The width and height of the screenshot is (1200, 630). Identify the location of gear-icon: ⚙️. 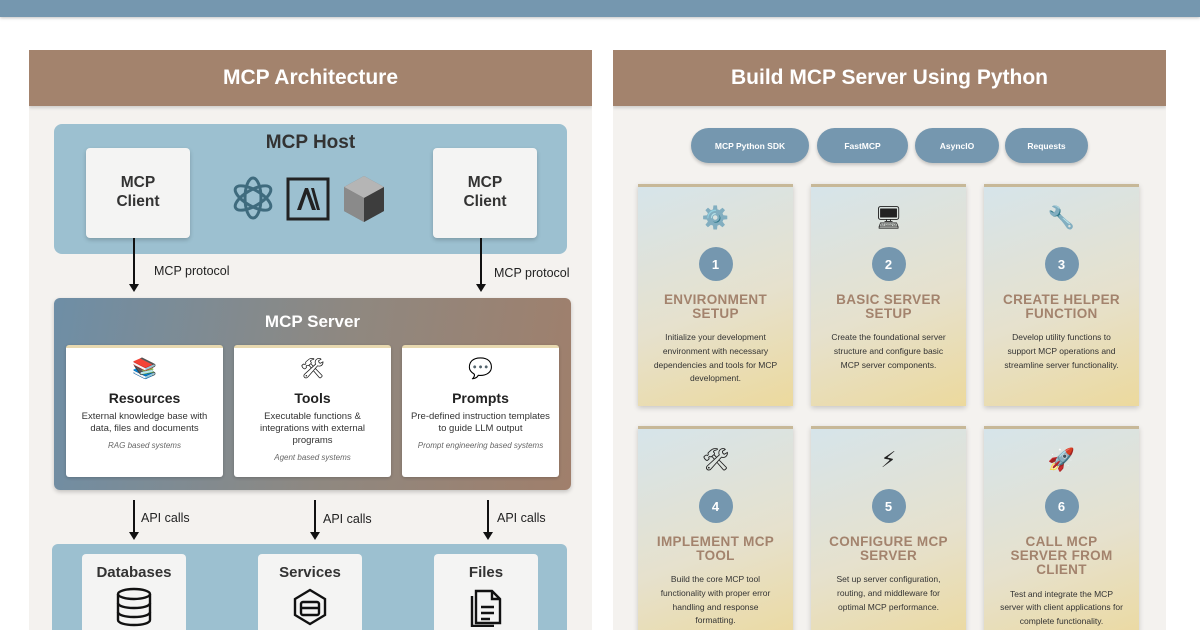
(715, 217).